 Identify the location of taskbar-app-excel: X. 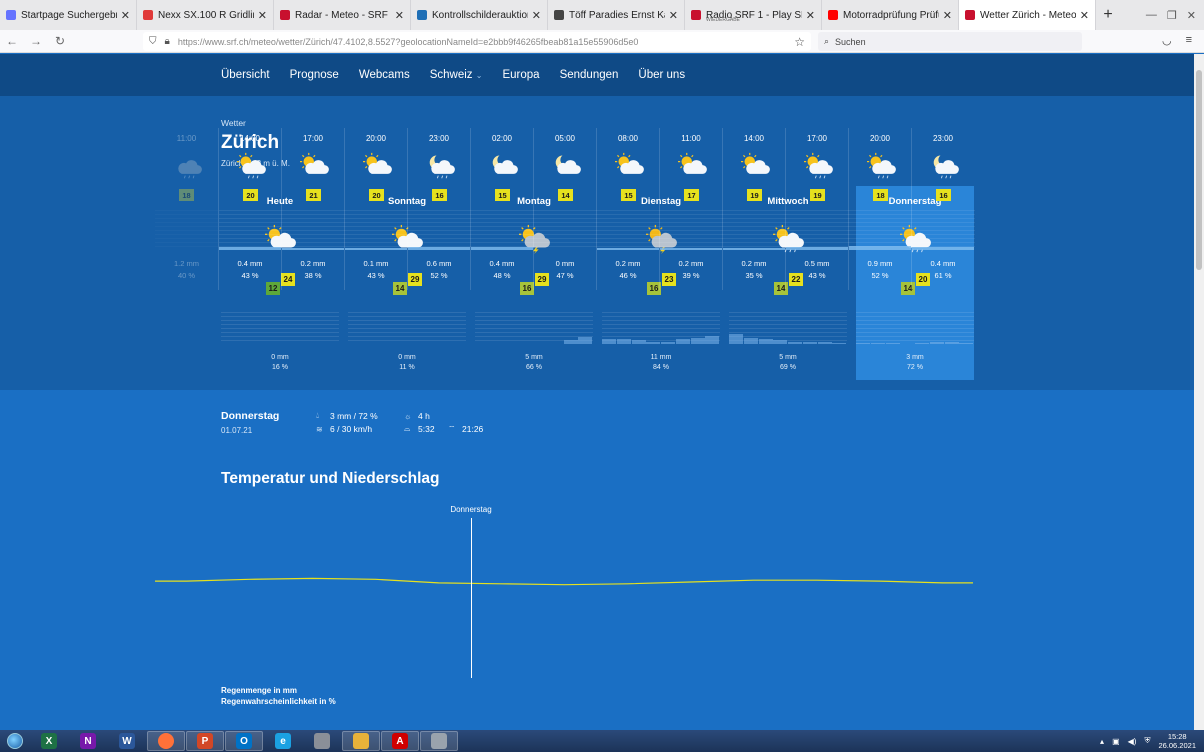
(49, 741).